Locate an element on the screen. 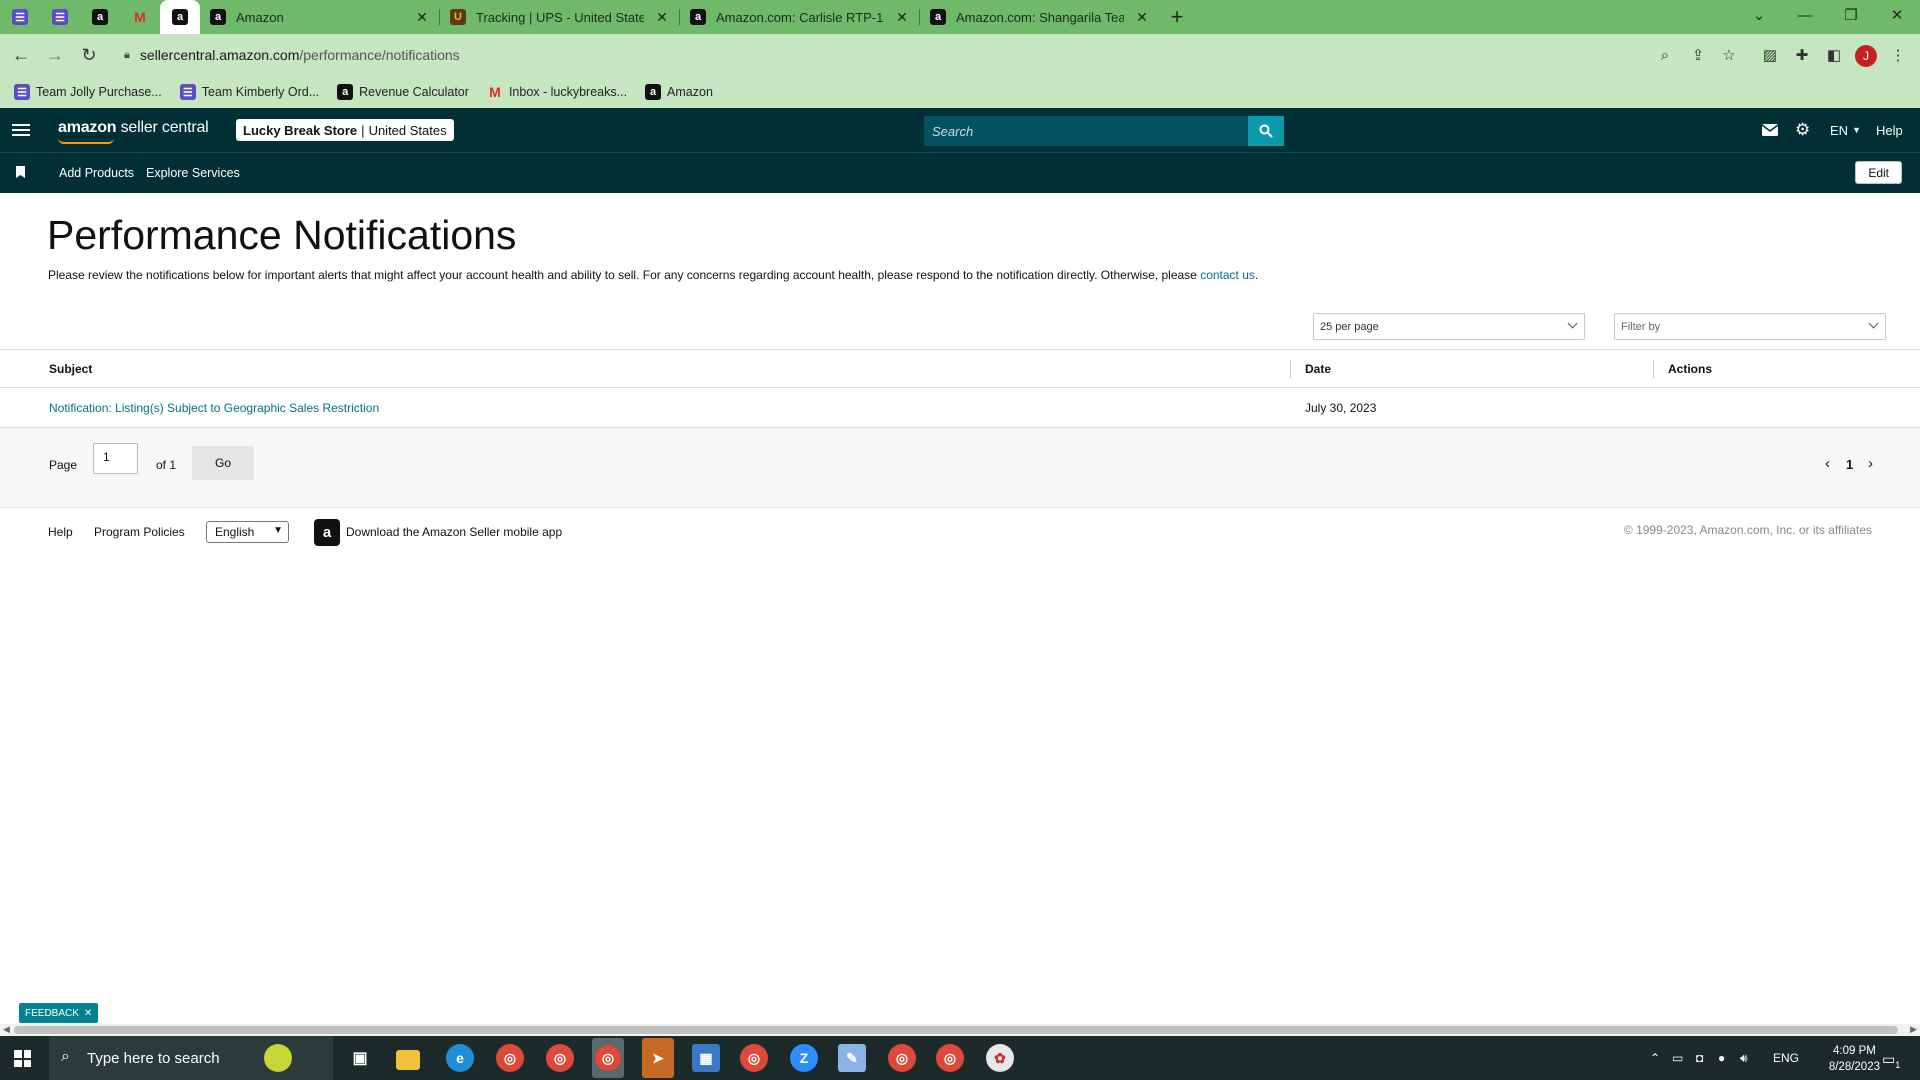 This screenshot has width=1920, height=1080. notepad-icon: ✎ is located at coordinates (852, 1058).